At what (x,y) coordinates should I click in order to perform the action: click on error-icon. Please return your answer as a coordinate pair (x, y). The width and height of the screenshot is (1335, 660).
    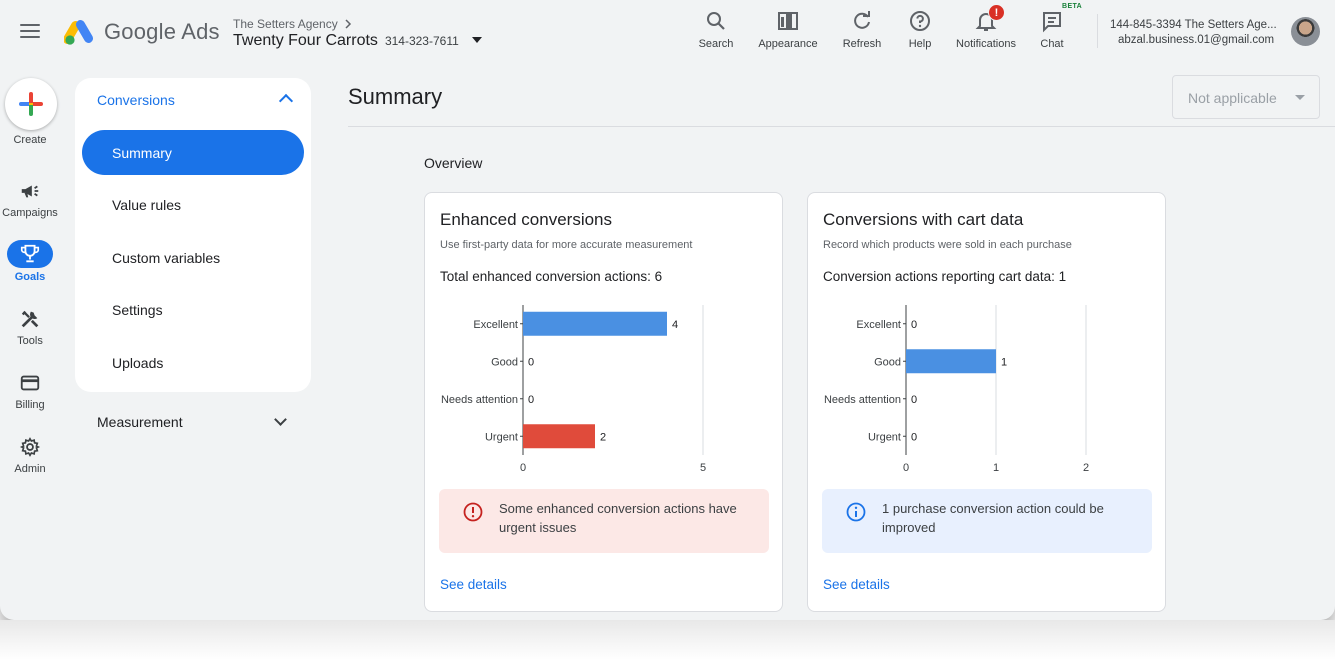
    Looking at the image, I should click on (473, 512).